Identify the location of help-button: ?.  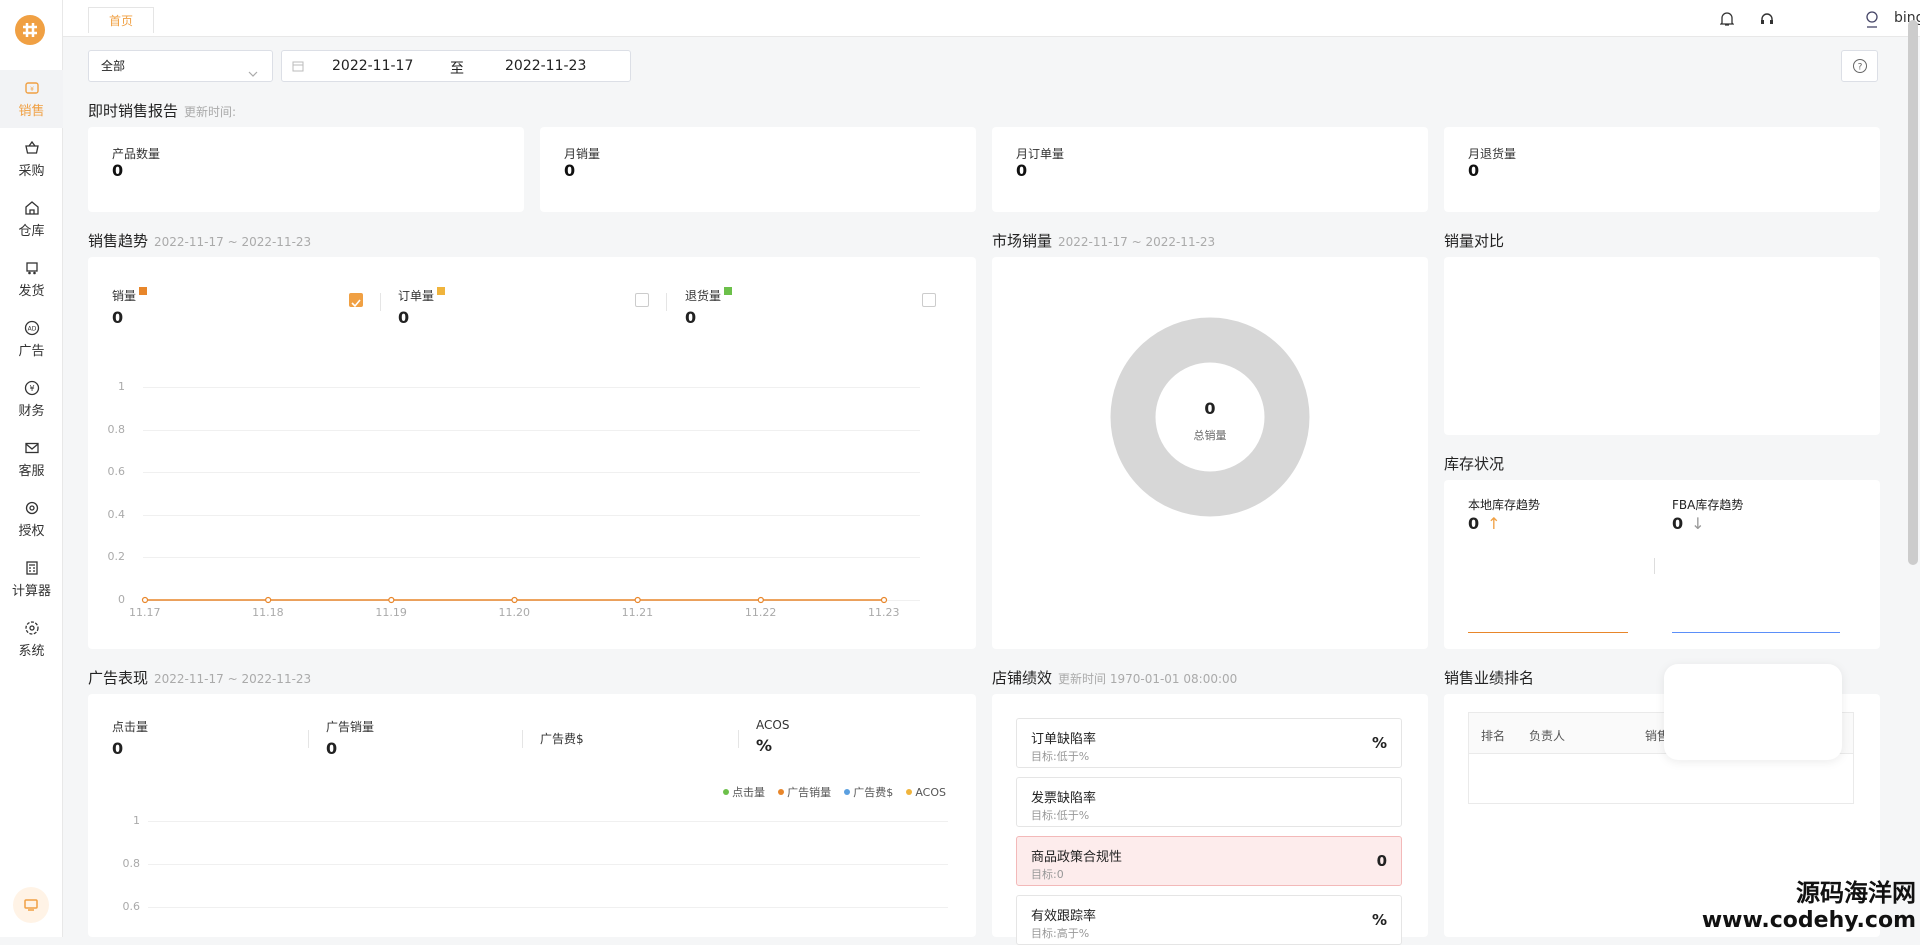
(1859, 66).